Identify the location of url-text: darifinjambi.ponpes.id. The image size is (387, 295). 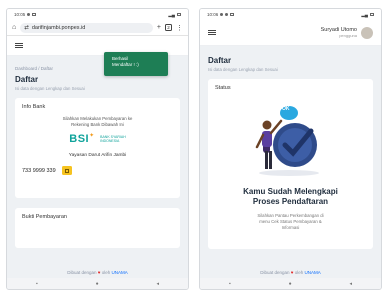
(58, 27).